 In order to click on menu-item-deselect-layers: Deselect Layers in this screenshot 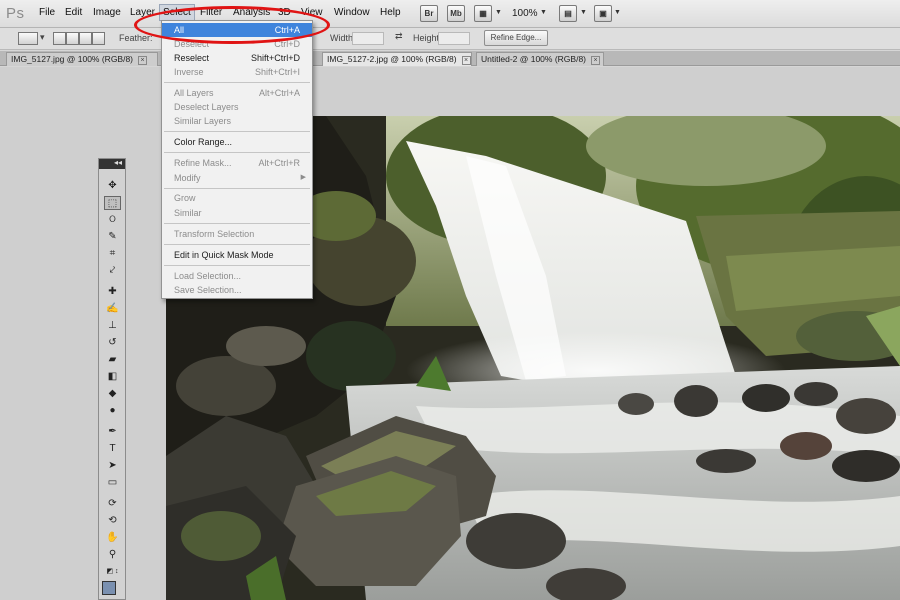, I will do `click(237, 107)`.